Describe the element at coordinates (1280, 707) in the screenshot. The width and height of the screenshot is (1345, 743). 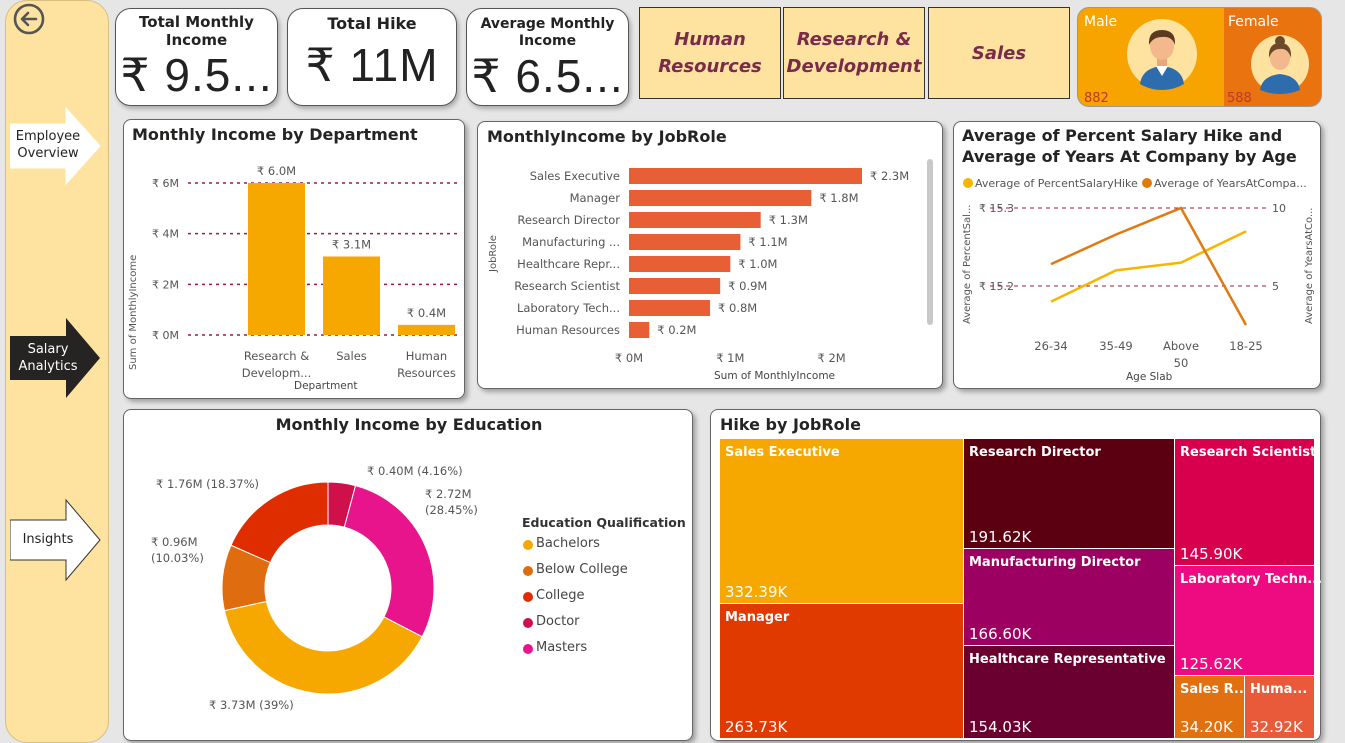
I see `treemap-cell: Huma... 32.92K` at that location.